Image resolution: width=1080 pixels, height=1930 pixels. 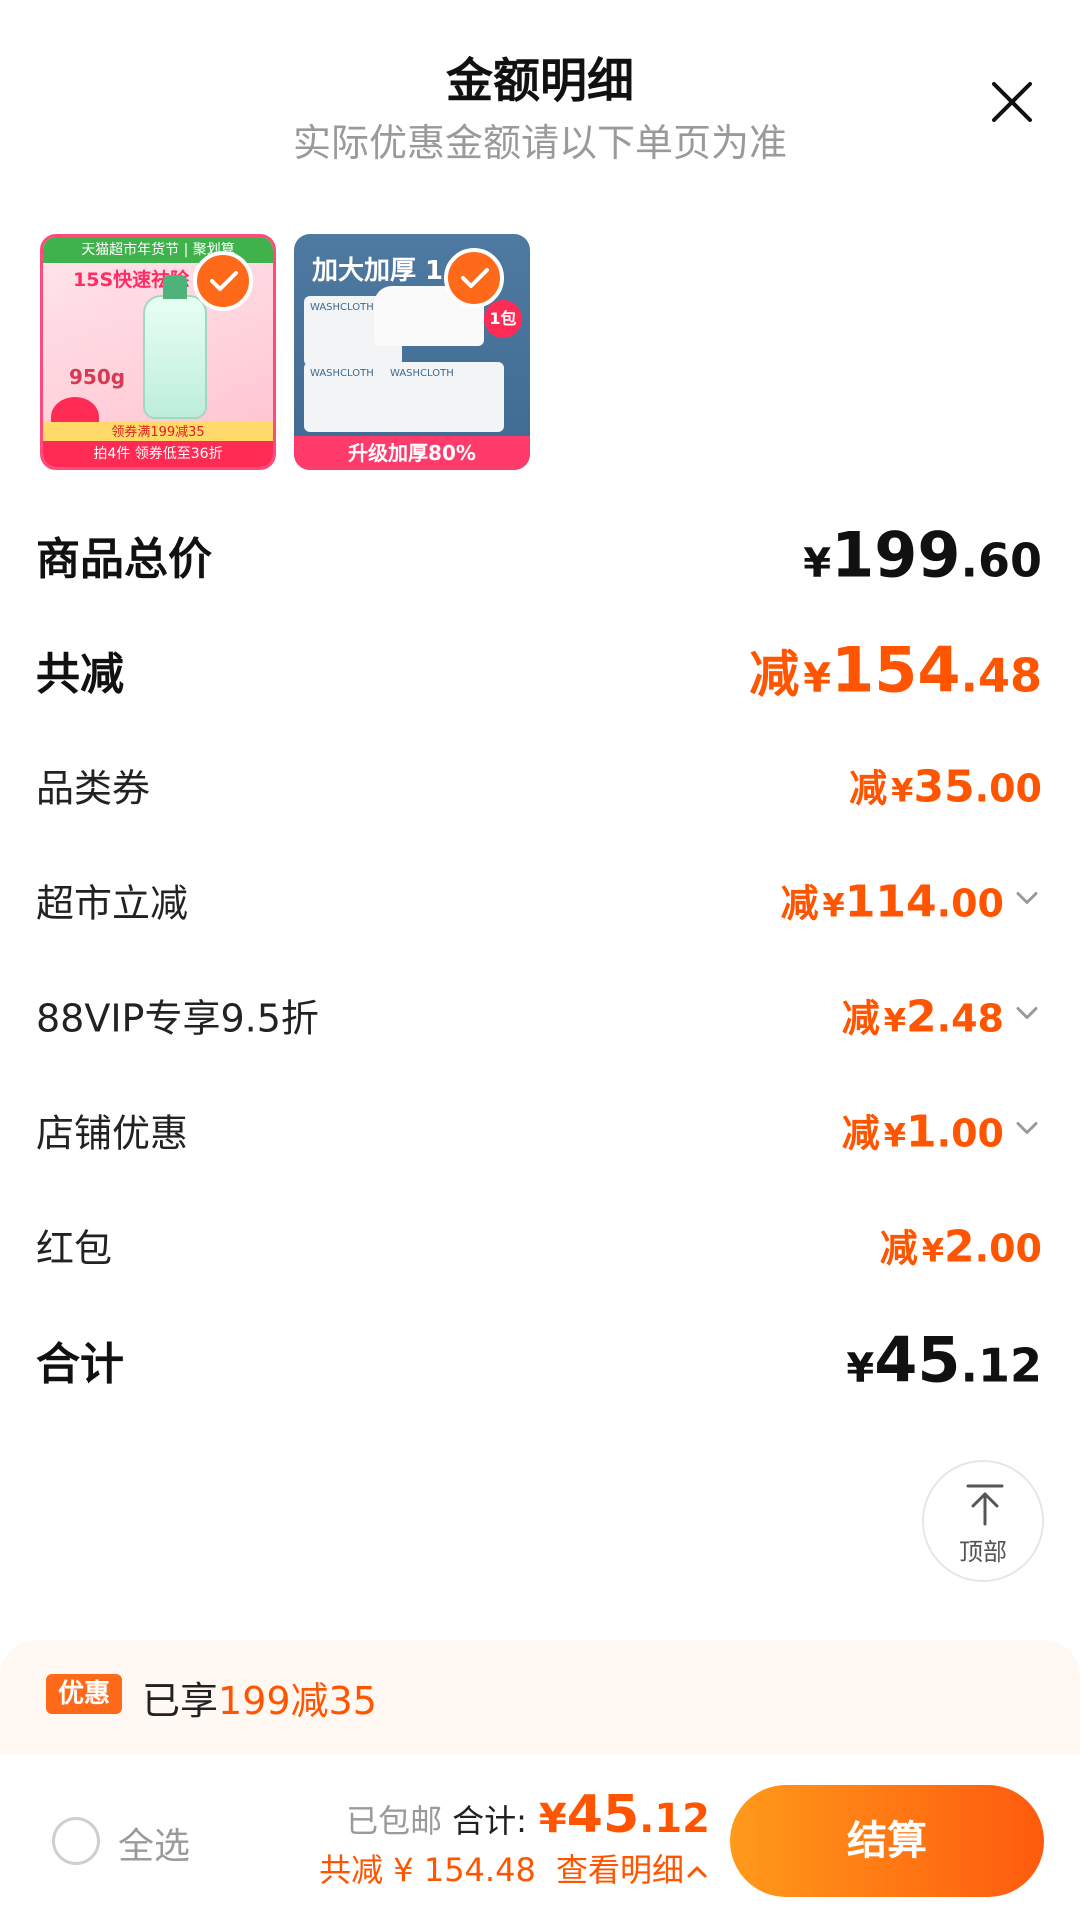 What do you see at coordinates (539, 555) in the screenshot?
I see `row-goods-total: 商品总价 ¥ 199 .60` at bounding box center [539, 555].